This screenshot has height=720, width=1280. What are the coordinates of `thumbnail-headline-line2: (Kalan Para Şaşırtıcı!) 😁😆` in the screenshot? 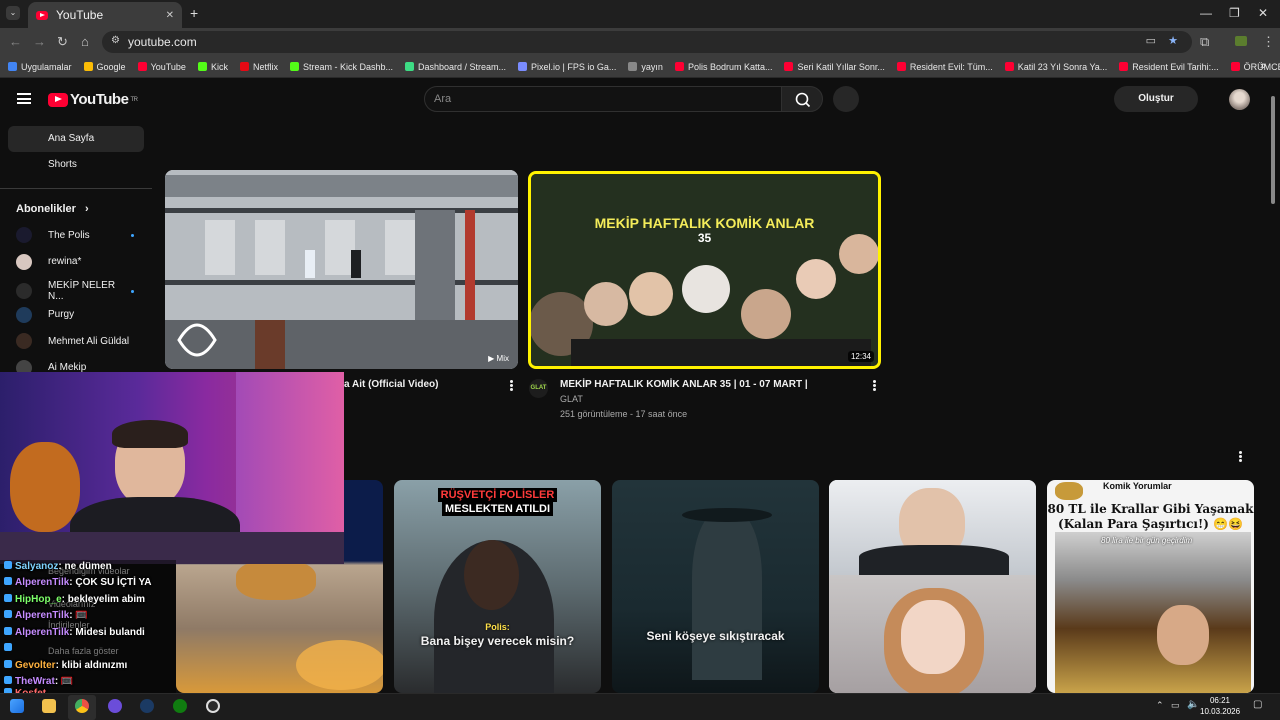 It's located at (1150, 524).